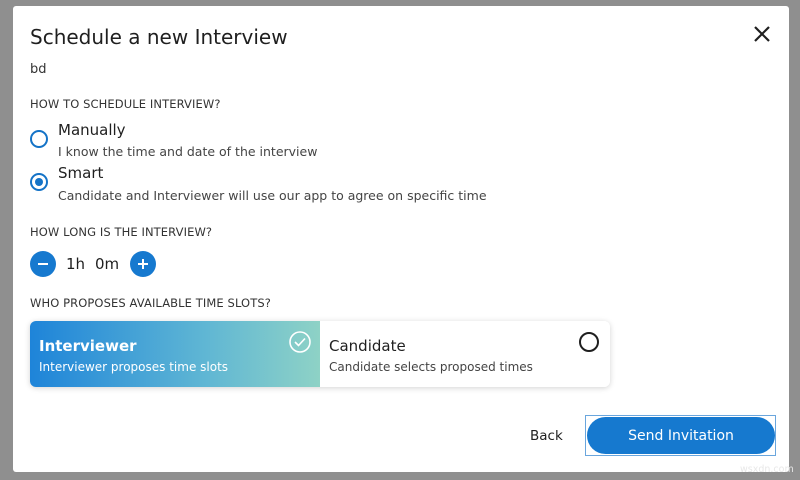 This screenshot has width=800, height=480. I want to click on option-candidate-title: Candidate, so click(367, 346).